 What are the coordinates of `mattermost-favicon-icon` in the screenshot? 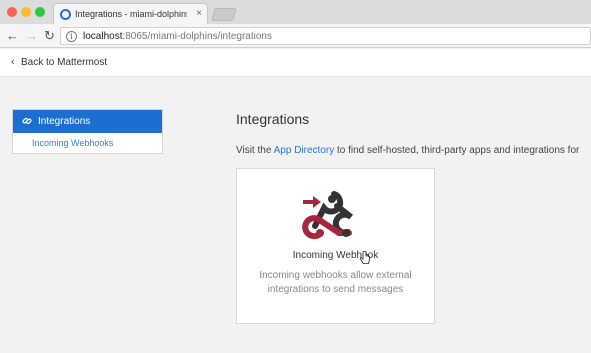 It's located at (65, 14).